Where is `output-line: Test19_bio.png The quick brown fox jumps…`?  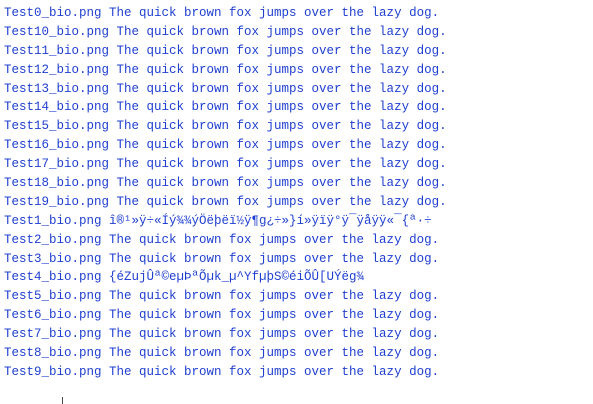 output-line: Test19_bio.png The quick brown fox jumps… is located at coordinates (225, 201).